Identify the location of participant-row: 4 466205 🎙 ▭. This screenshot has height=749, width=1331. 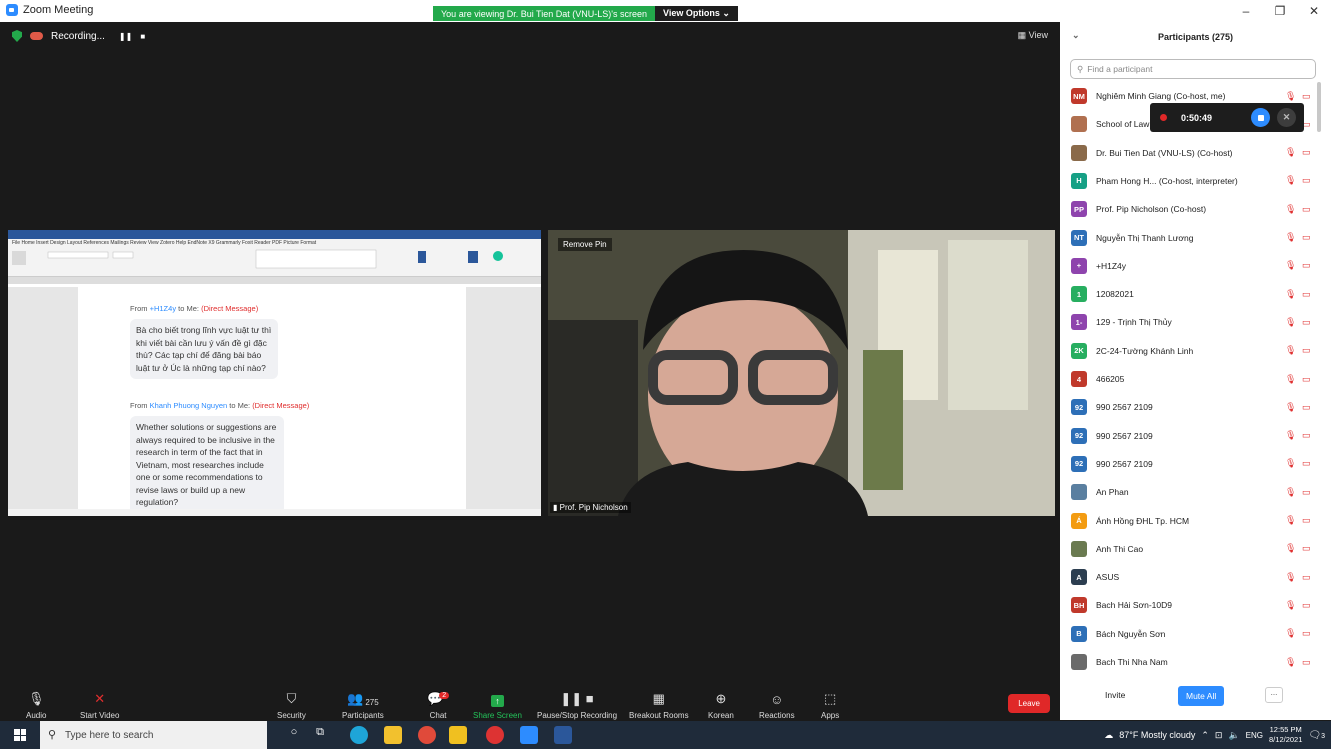
(1190, 379).